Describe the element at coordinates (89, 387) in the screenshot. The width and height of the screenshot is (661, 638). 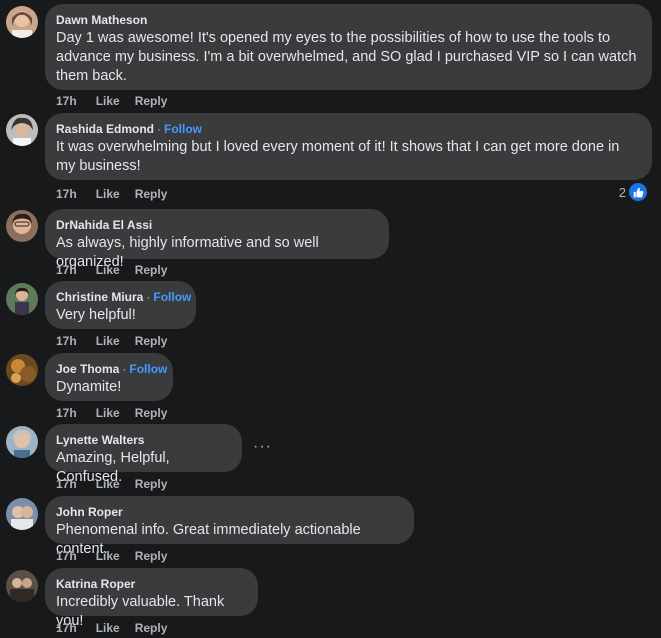
I see `comment-text: Dynamite!` at that location.